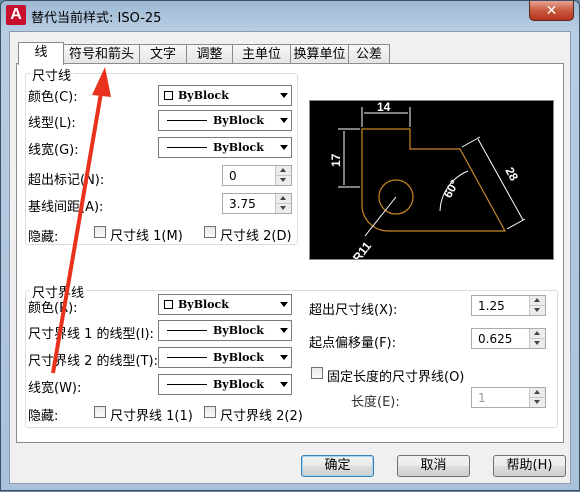  What do you see at coordinates (238, 147) in the screenshot?
I see `dimline-lineweight-value: ByBlock` at bounding box center [238, 147].